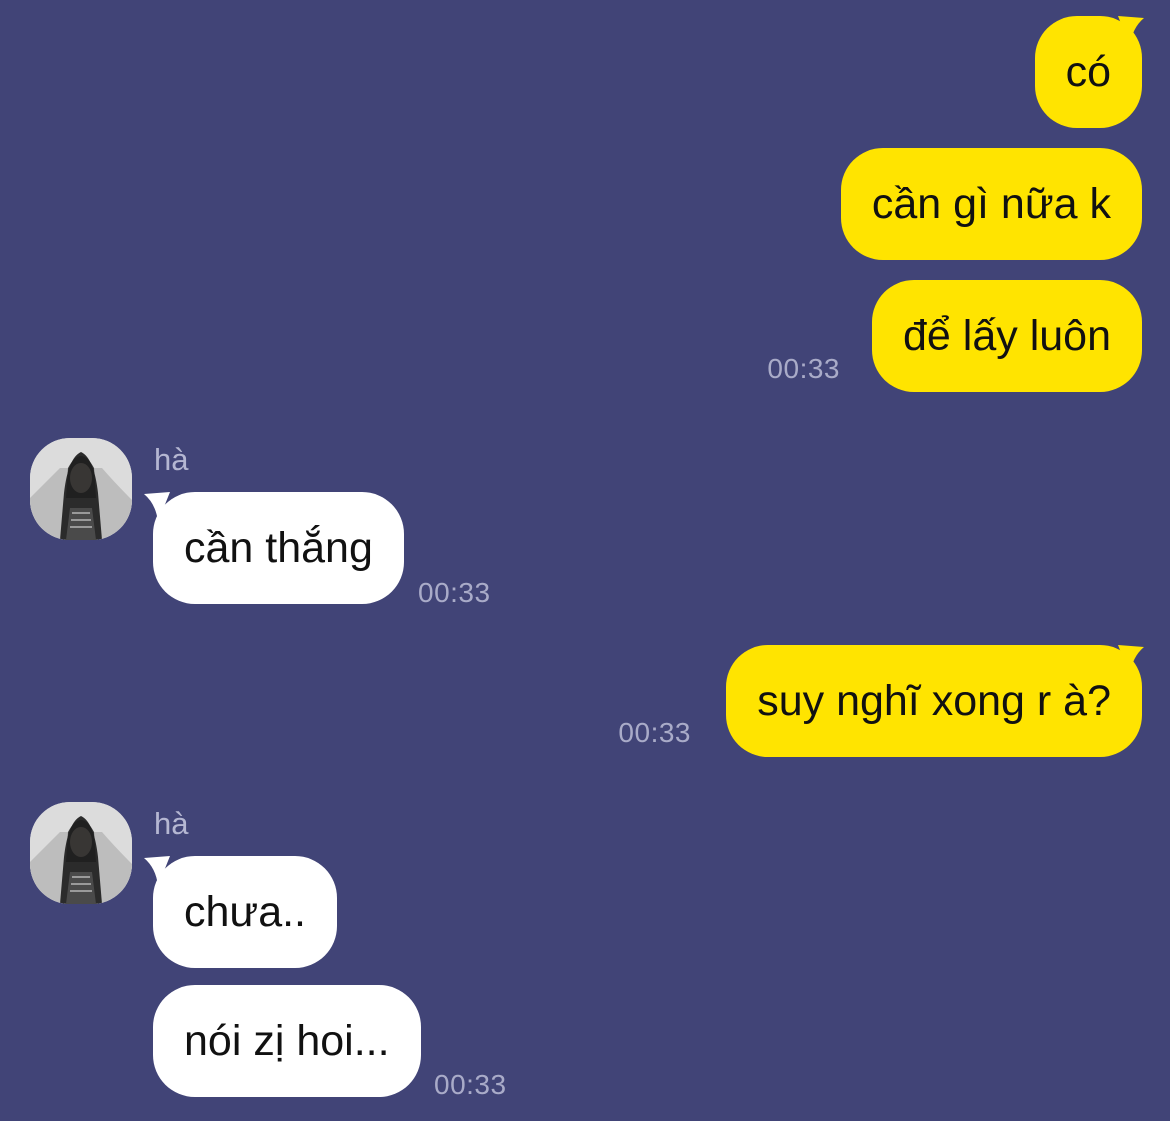  I want to click on outgoing-message-bubble: để lấy luôn, so click(1007, 336).